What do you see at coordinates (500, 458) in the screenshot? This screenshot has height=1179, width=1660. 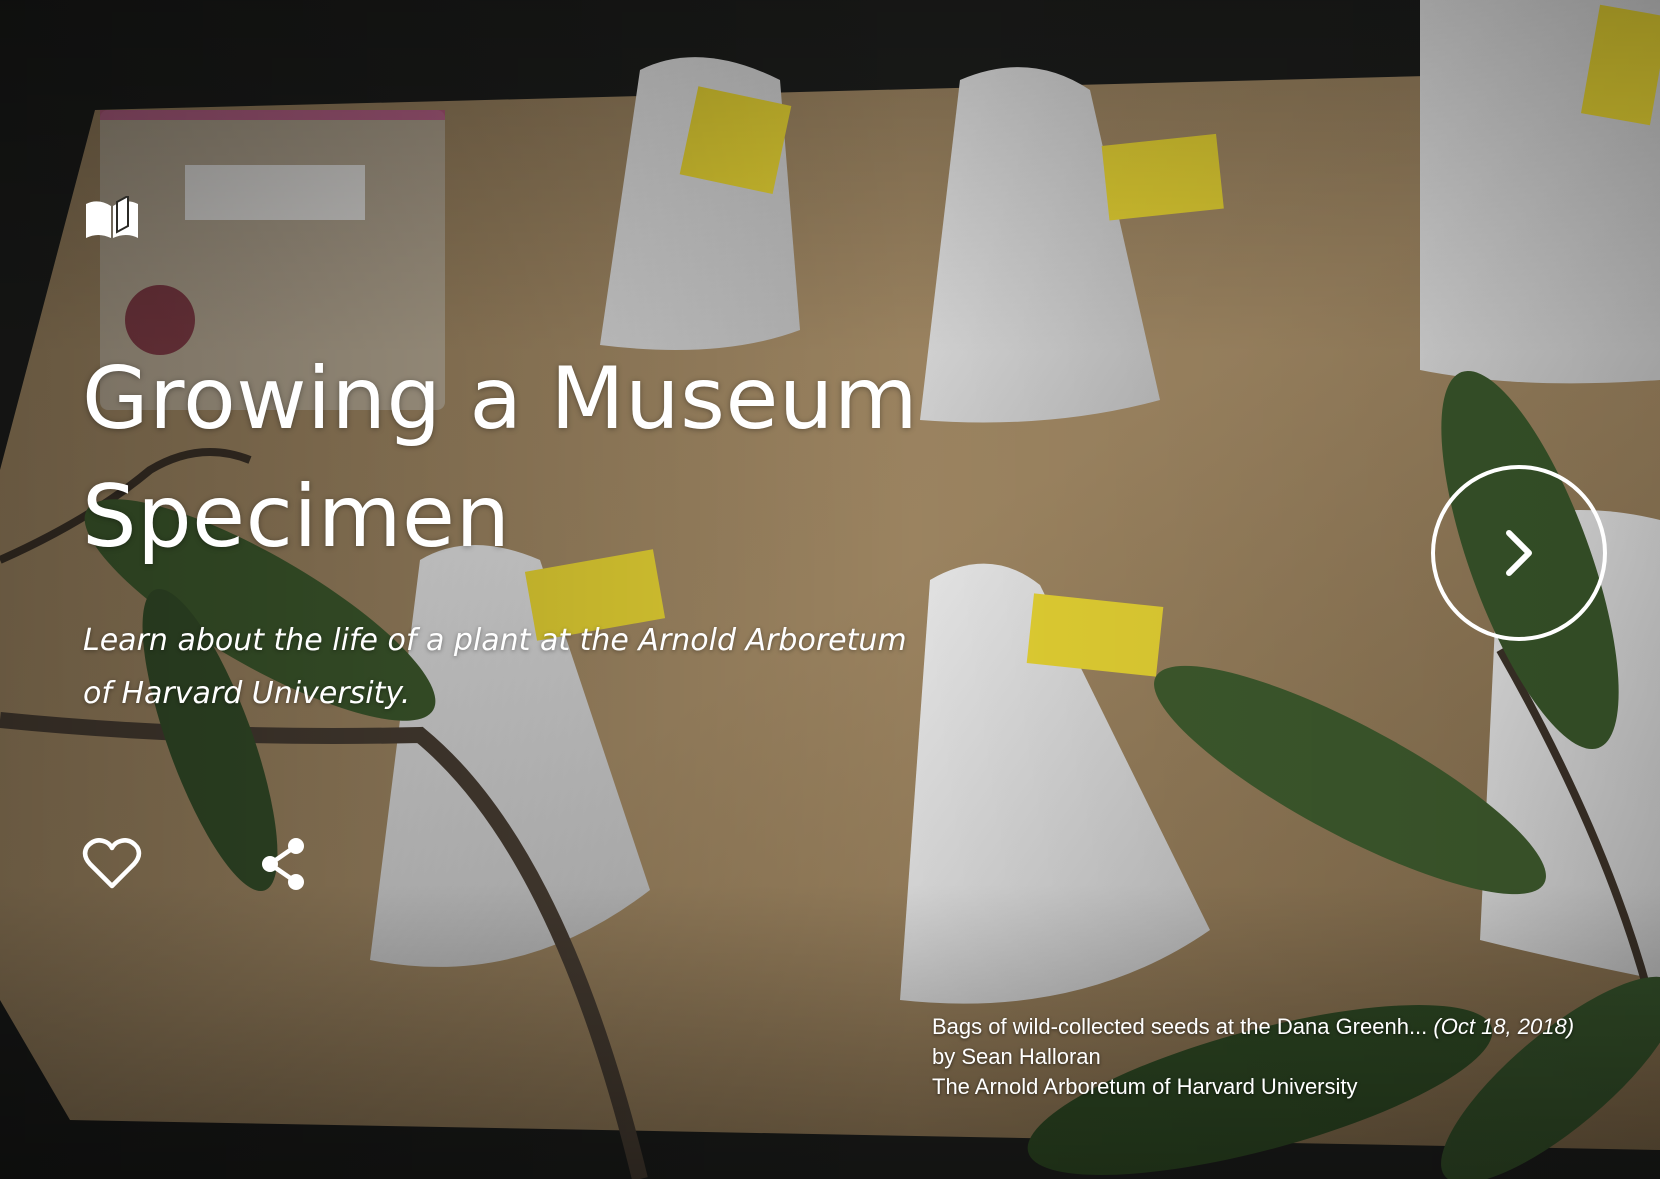 I see `page-title: Growing a Museum Specimen` at bounding box center [500, 458].